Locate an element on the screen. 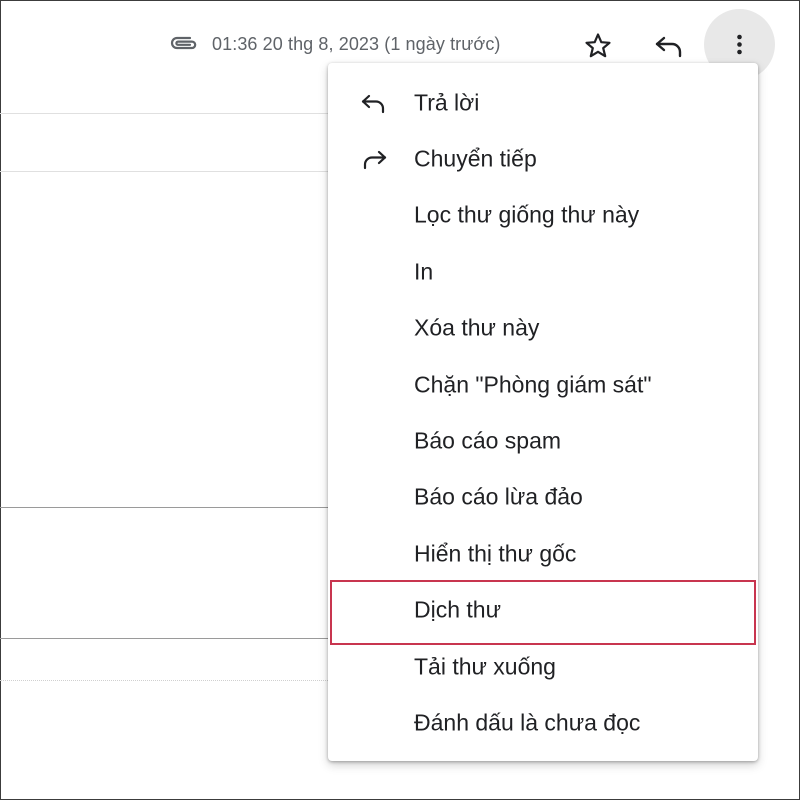  menu-item-report-spam: Báo cáo spam is located at coordinates (543, 441).